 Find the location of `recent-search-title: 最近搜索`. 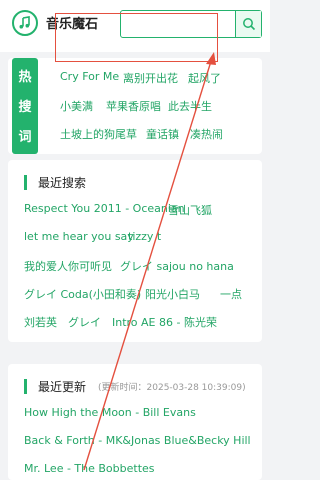

recent-search-title: 最近搜索 is located at coordinates (62, 183).